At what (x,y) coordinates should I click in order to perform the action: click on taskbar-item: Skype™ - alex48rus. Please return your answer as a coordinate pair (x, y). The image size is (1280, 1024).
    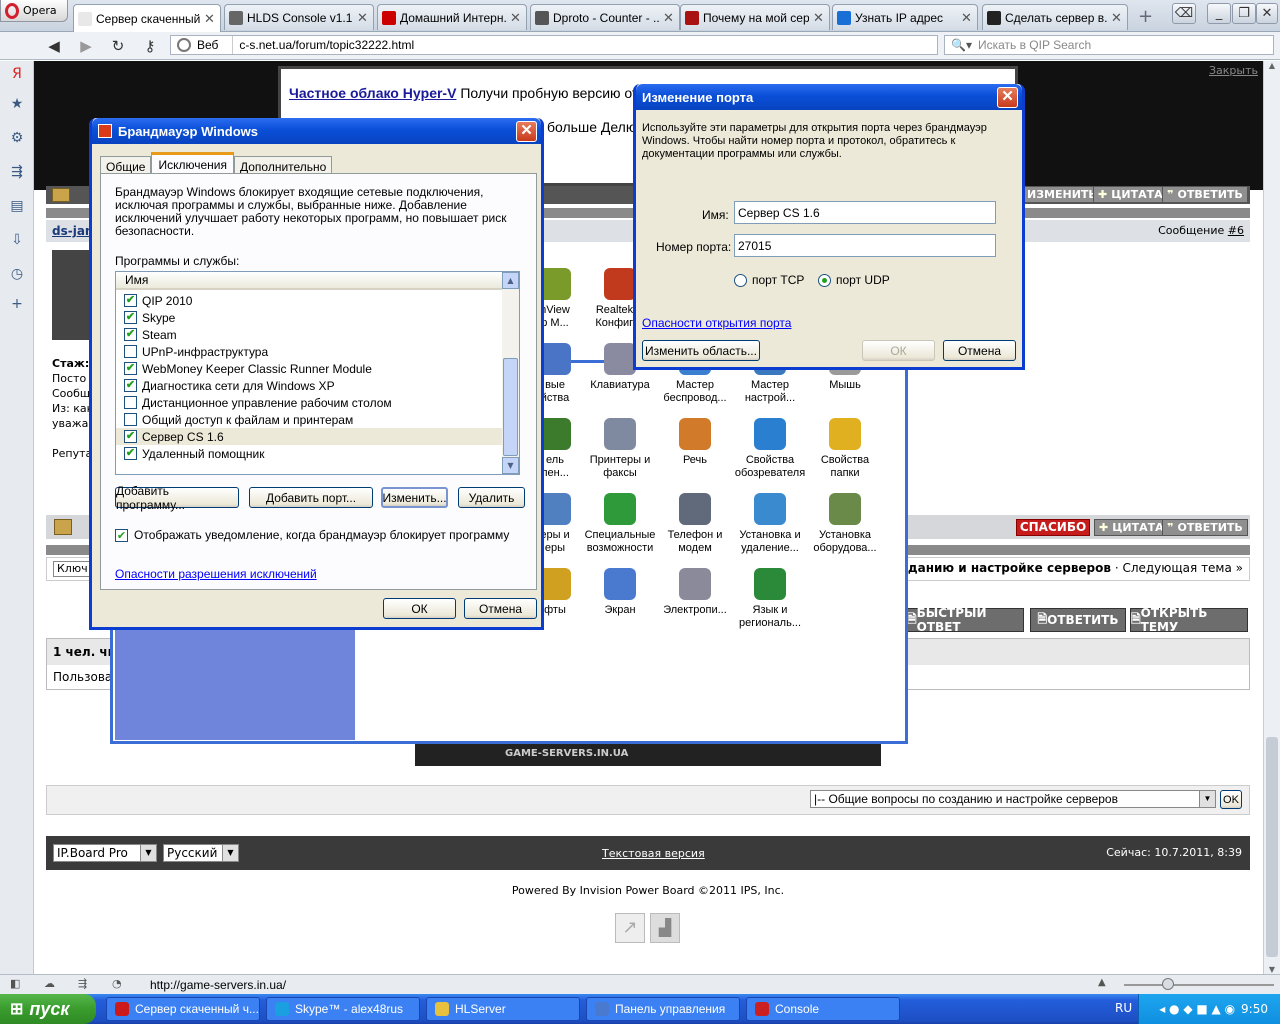
    Looking at the image, I should click on (343, 1009).